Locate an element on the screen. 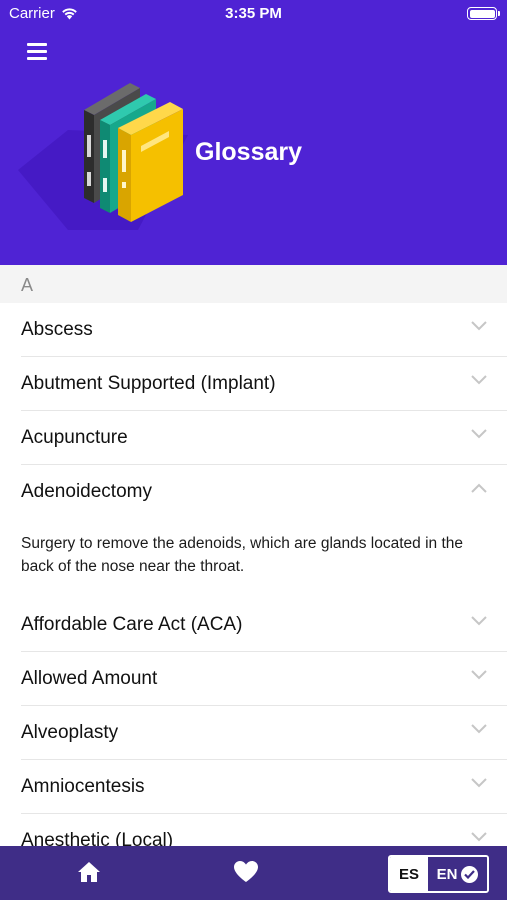 Image resolution: width=507 pixels, height=900 pixels. heart-icon is located at coordinates (246, 871).